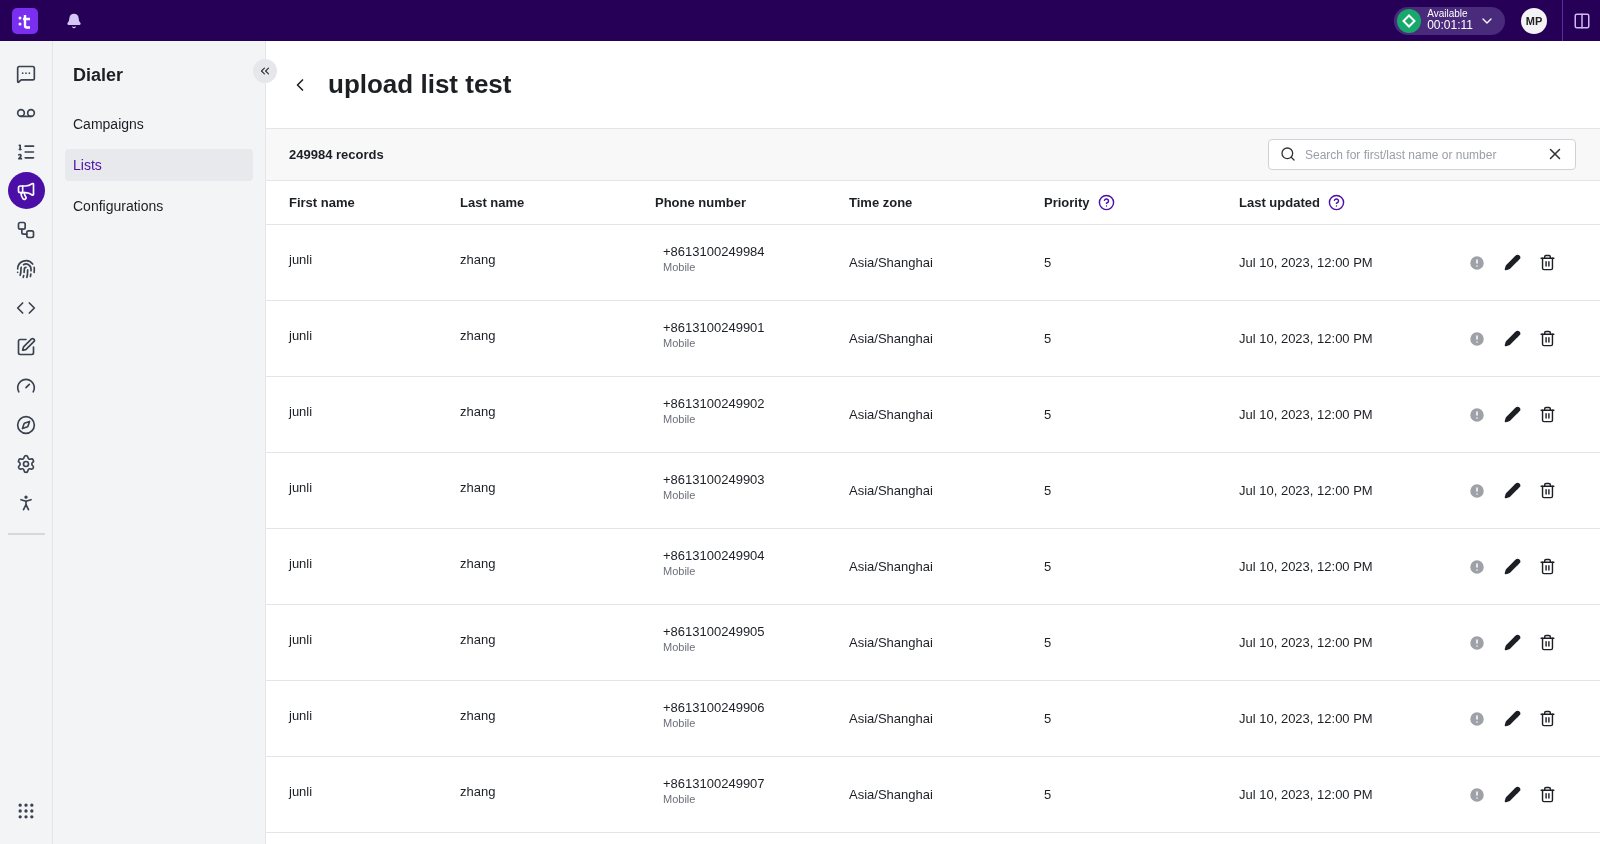 This screenshot has width=1600, height=844. Describe the element at coordinates (159, 206) in the screenshot. I see `sidebar-item: Configurations` at that location.